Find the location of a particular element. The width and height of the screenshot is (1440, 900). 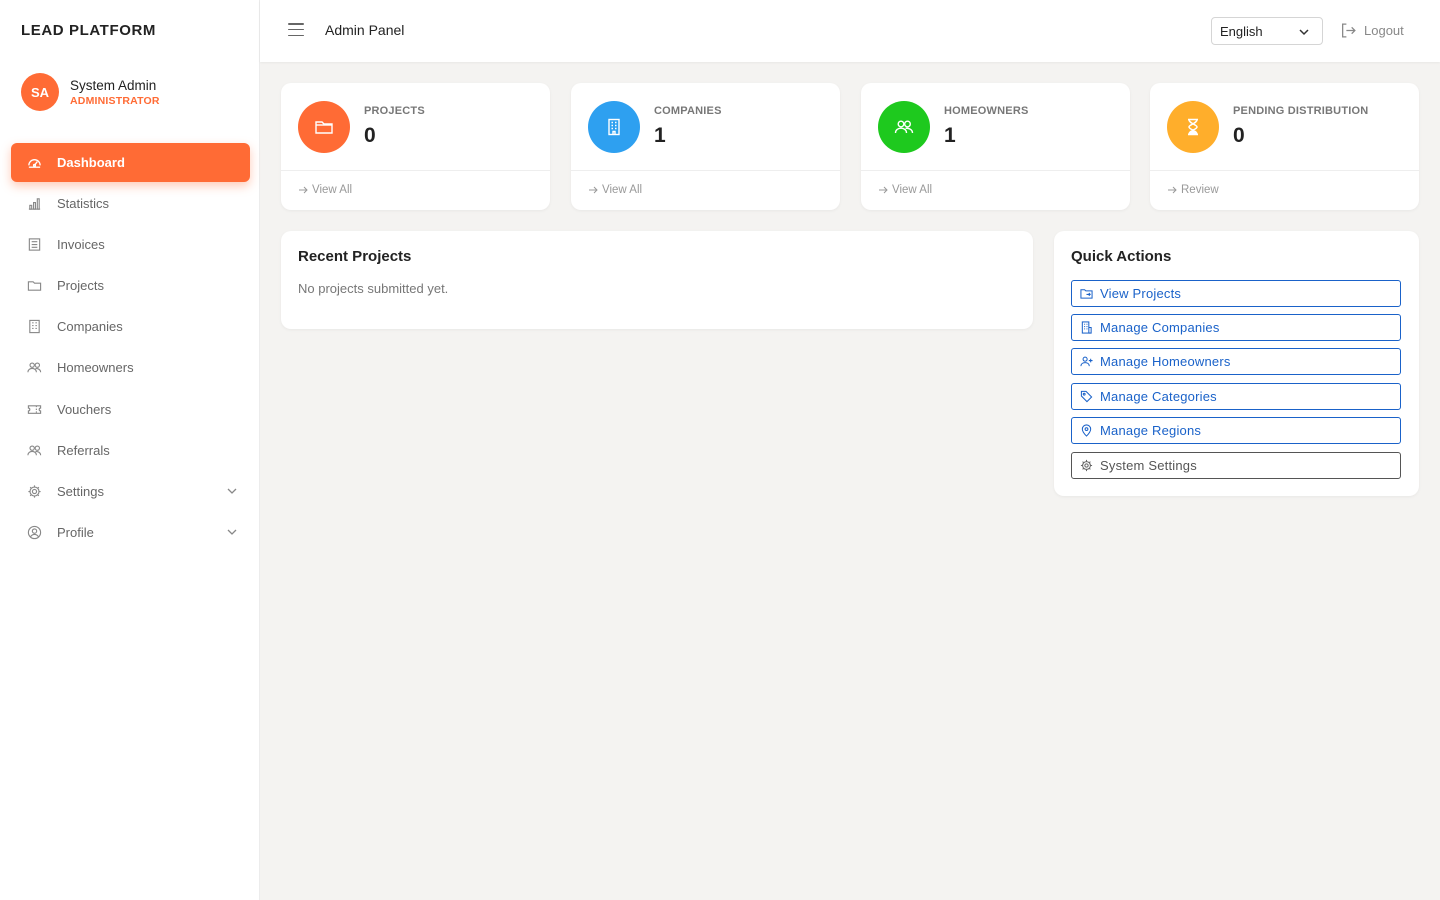

bar-chart-icon is located at coordinates (34, 203).